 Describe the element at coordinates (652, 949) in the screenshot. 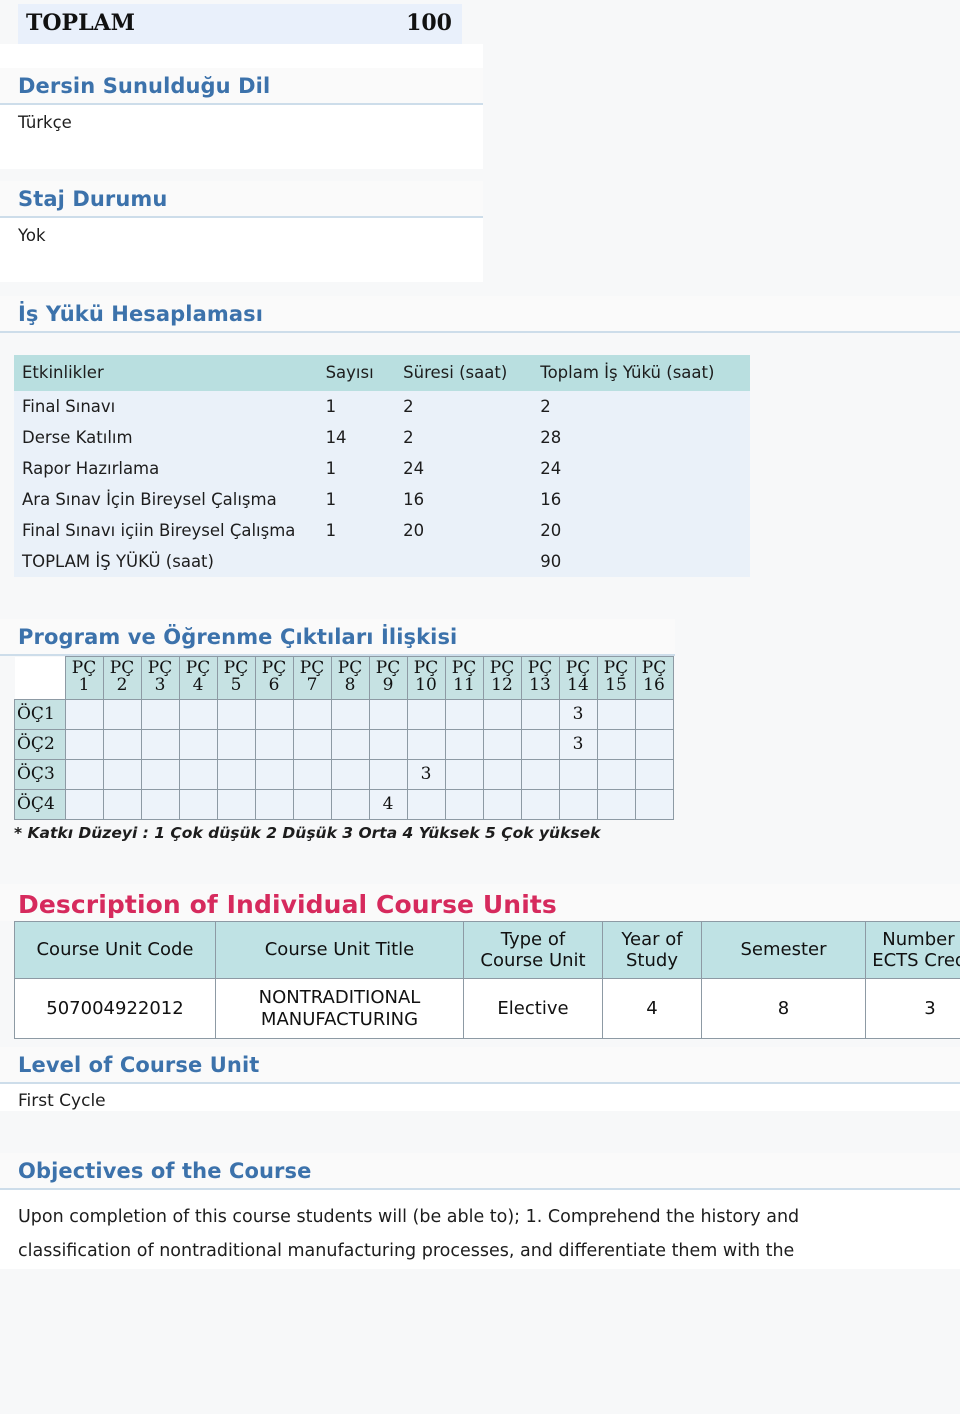

I see `col-year-of-study: Year of Study` at that location.